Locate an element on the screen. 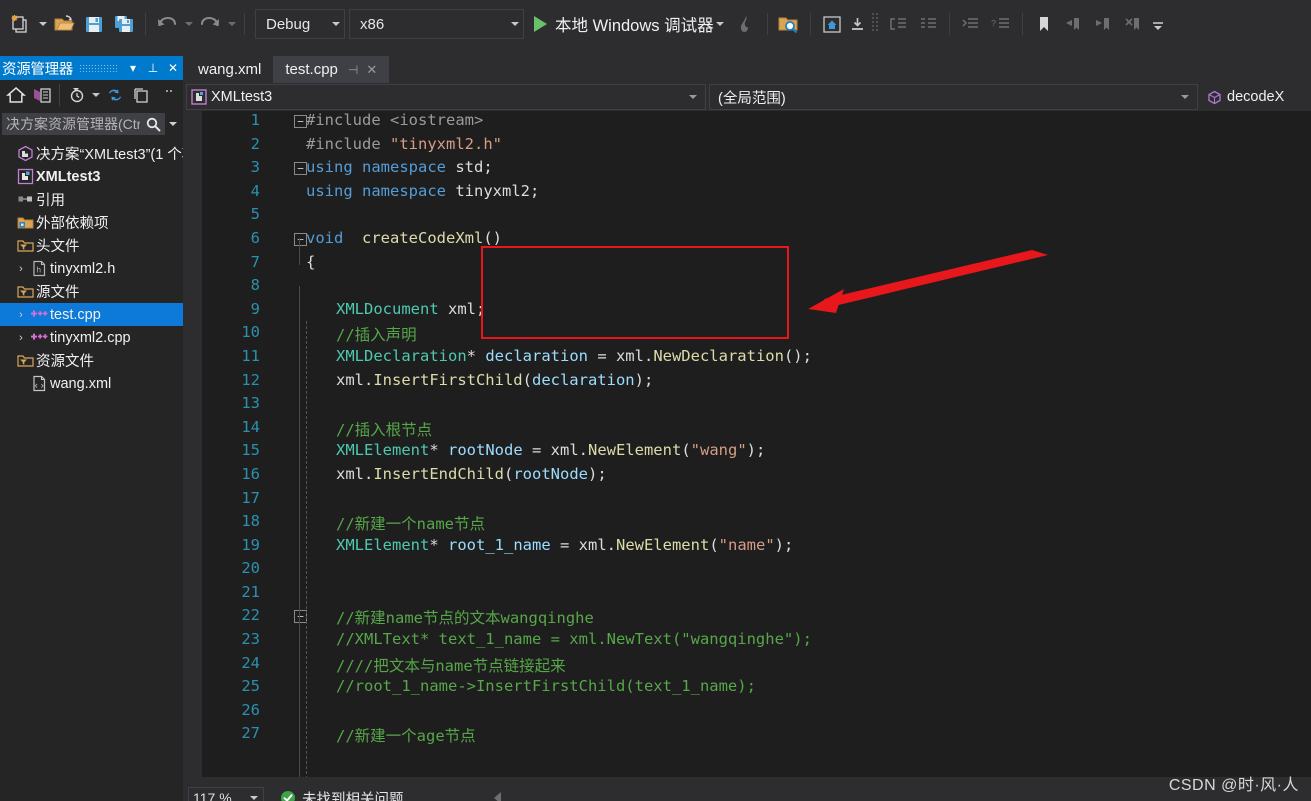  tree-item: › test.cpp is located at coordinates (91, 314).